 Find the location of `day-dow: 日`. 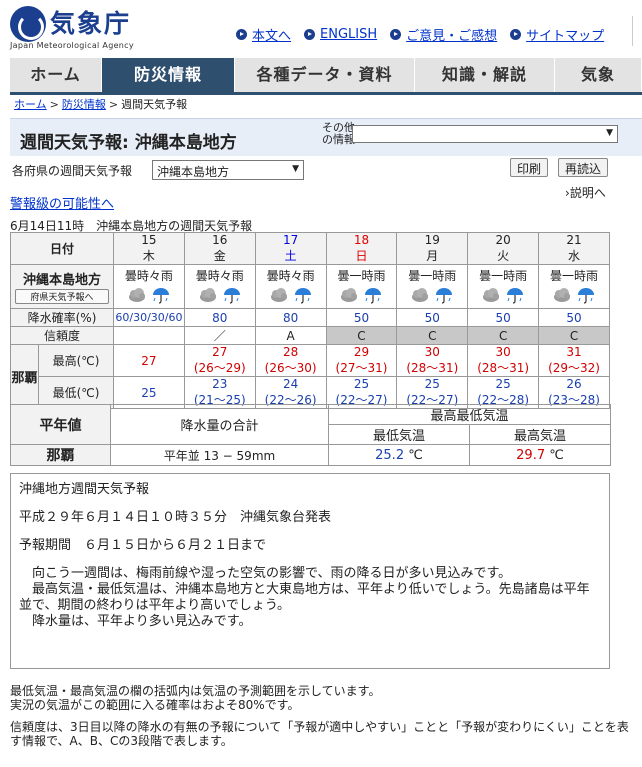

day-dow: 日 is located at coordinates (361, 256).